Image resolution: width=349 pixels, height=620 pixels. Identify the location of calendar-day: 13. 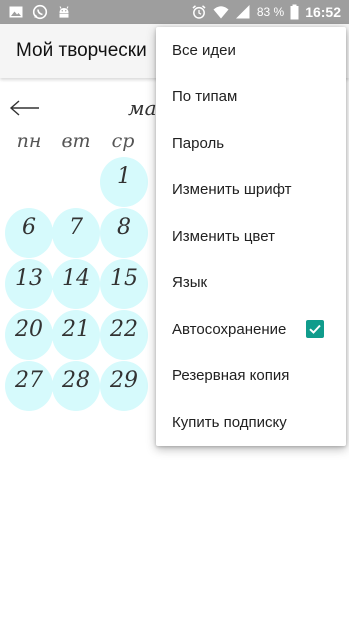
(29, 284).